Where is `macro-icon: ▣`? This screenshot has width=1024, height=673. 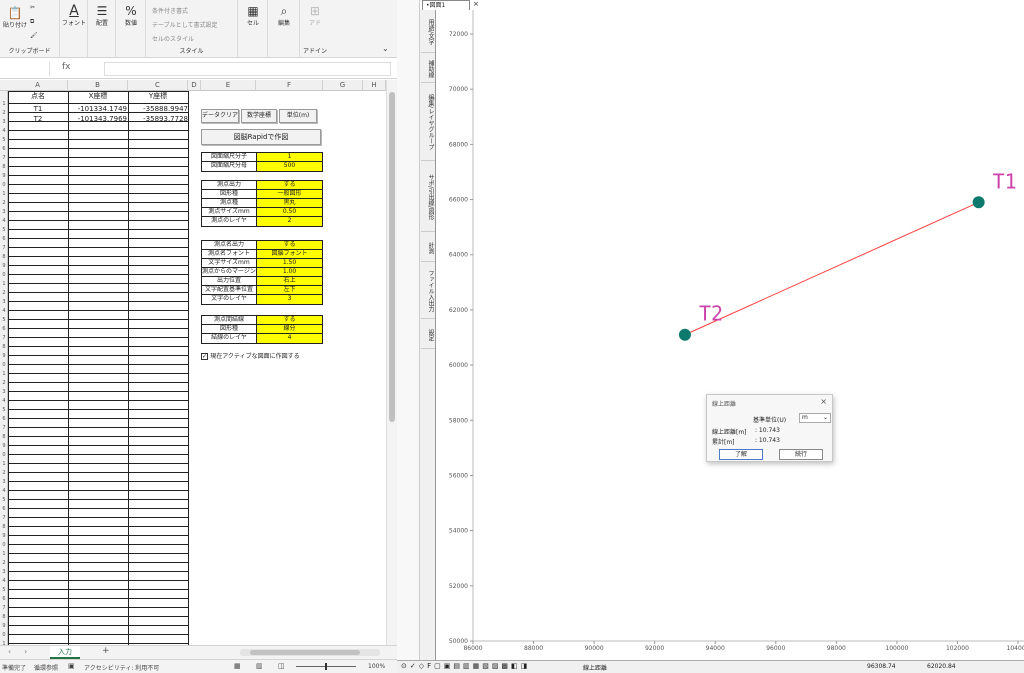 macro-icon: ▣ is located at coordinates (71, 666).